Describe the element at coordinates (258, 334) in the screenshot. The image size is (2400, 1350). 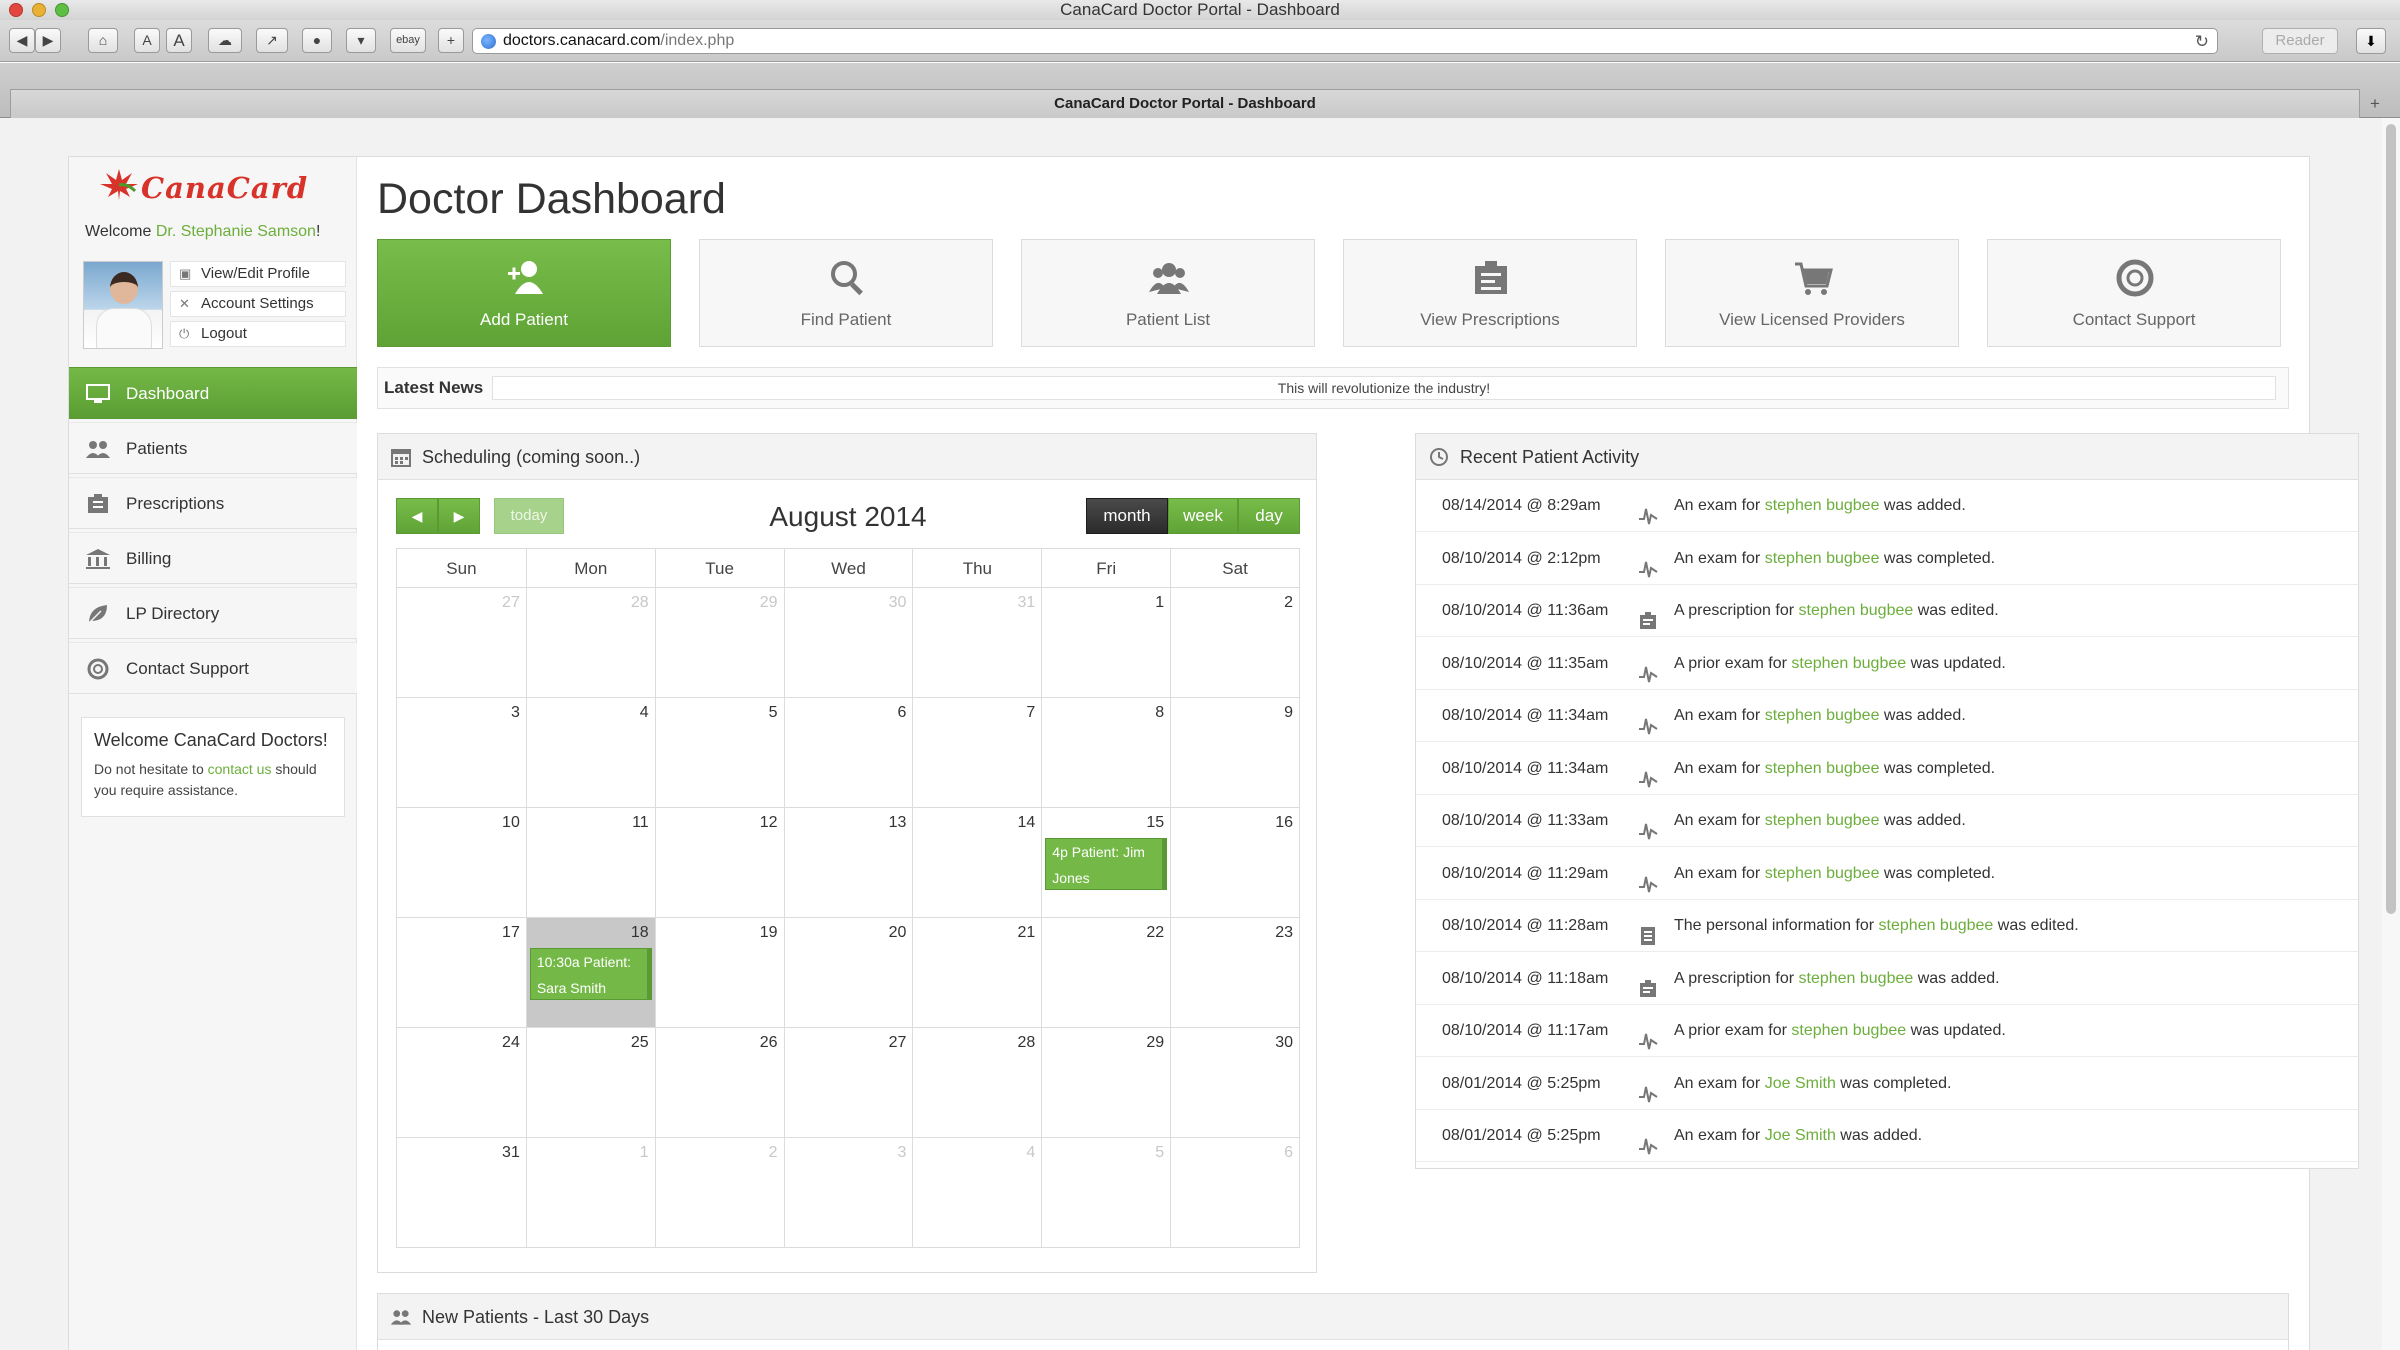
I see `logout-link: ⏻ Logout` at that location.